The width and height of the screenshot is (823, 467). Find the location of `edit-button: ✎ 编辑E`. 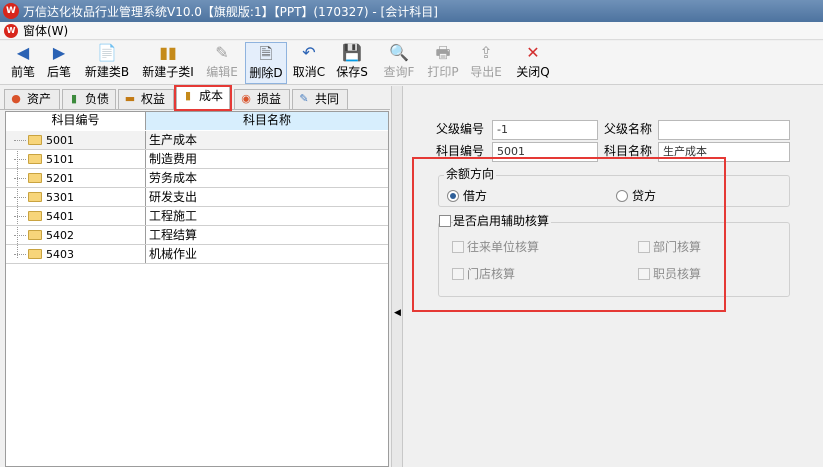

edit-button: ✎ 编辑E is located at coordinates (222, 63).